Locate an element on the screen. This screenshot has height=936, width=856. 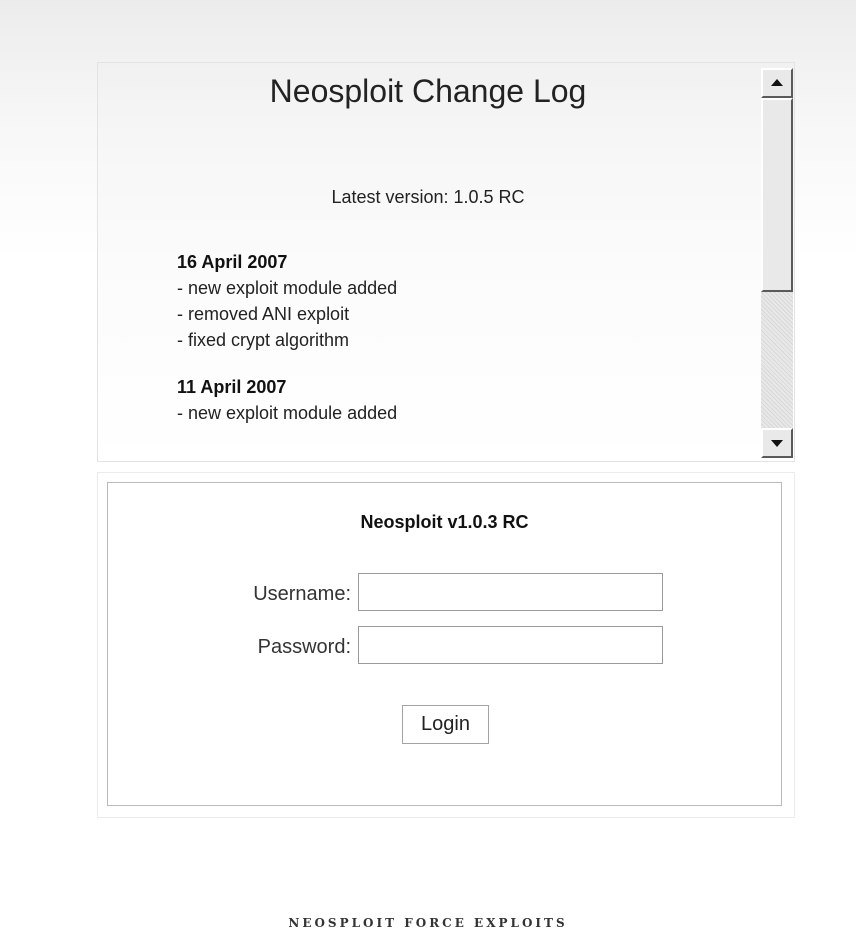
scroll-down-button is located at coordinates (777, 443).